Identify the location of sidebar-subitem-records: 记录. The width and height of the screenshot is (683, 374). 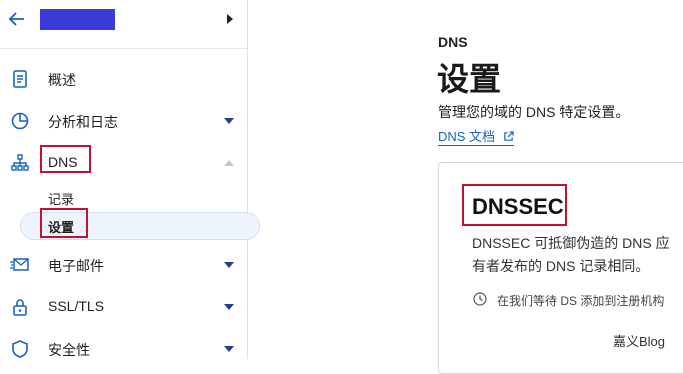
(123, 198).